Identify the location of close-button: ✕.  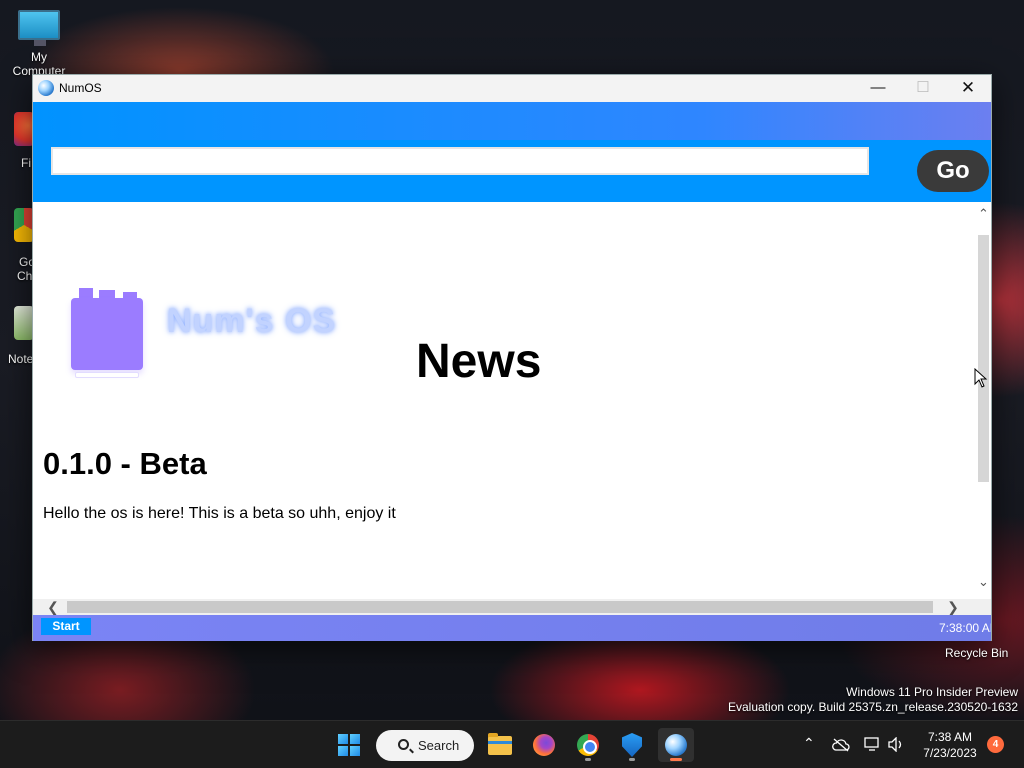
(968, 88).